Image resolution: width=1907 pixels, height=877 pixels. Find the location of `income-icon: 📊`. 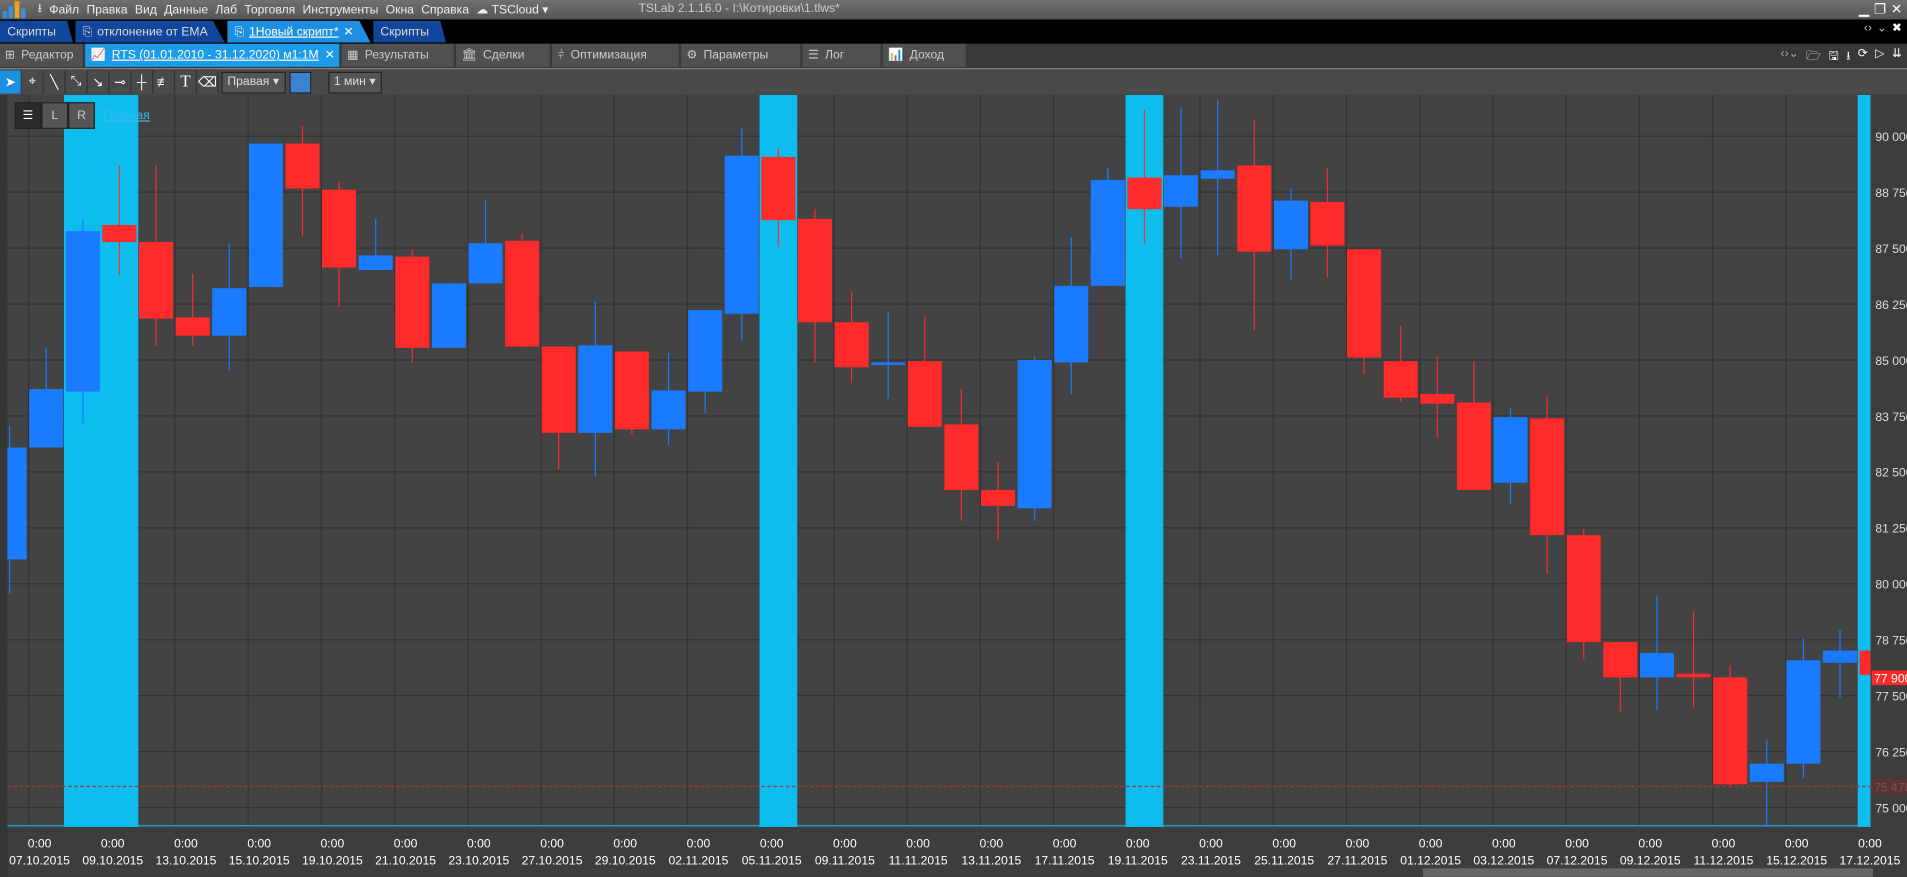

income-icon: 📊 is located at coordinates (896, 55).